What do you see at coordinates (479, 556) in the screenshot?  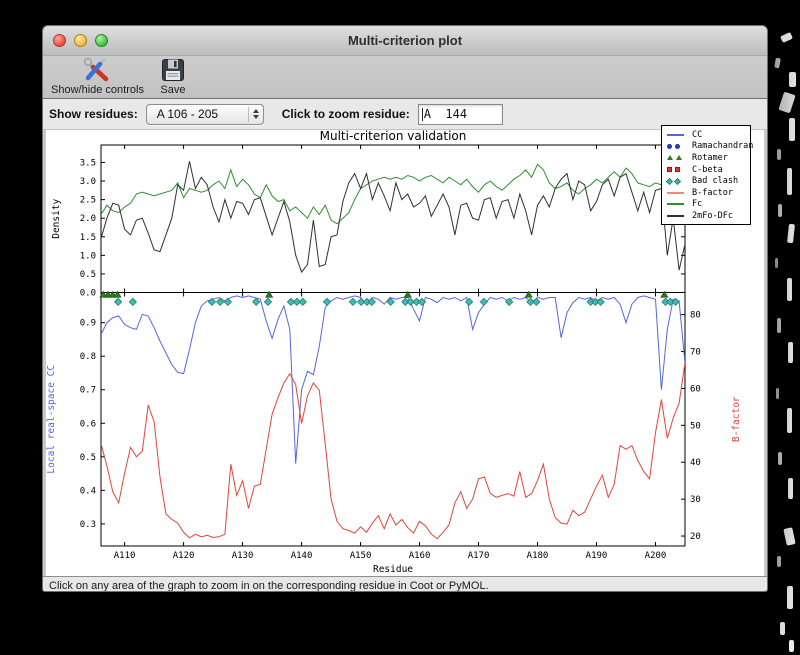 I see `svg-text: A170` at bounding box center [479, 556].